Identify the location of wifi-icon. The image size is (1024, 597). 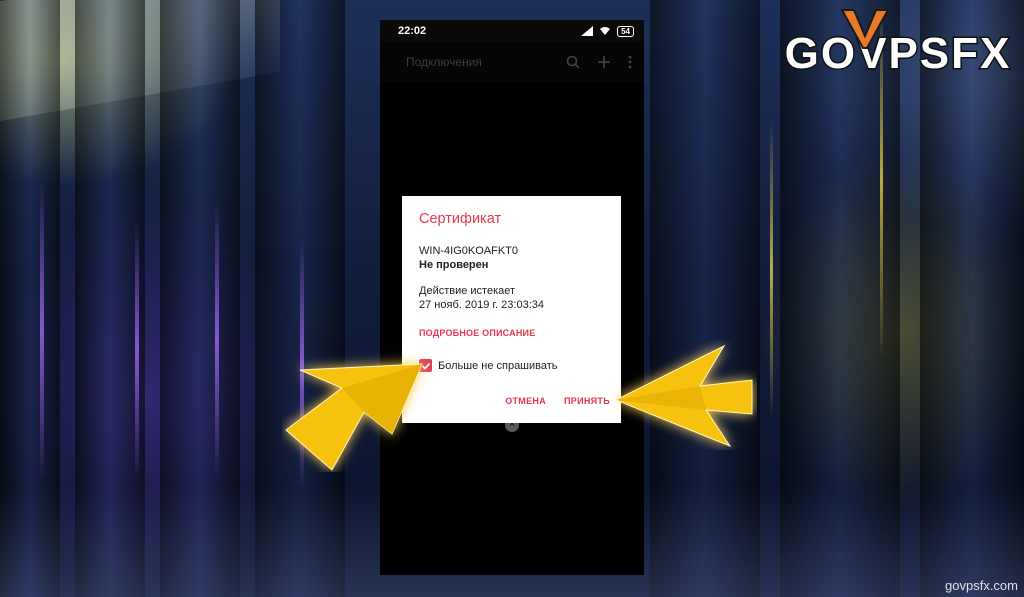
(605, 31).